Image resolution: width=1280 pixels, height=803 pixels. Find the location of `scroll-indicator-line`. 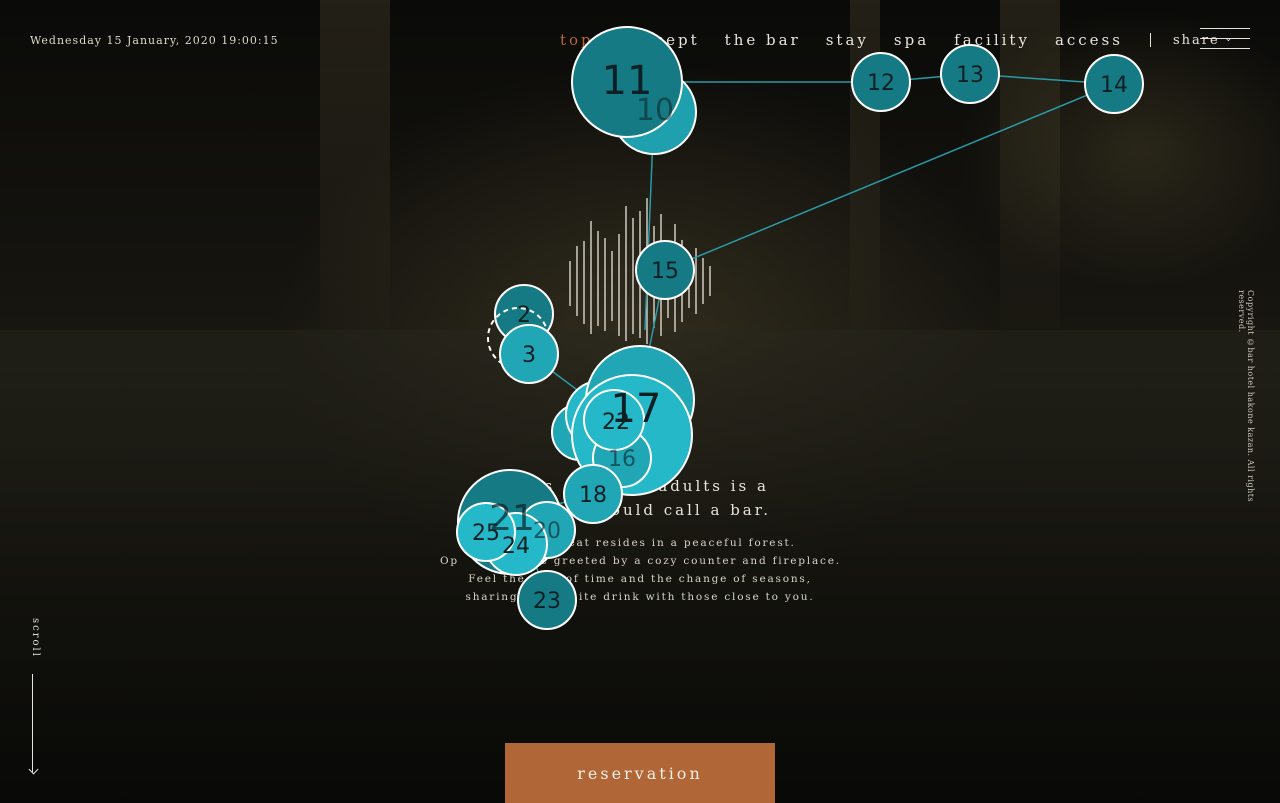

scroll-indicator-line is located at coordinates (32, 723).